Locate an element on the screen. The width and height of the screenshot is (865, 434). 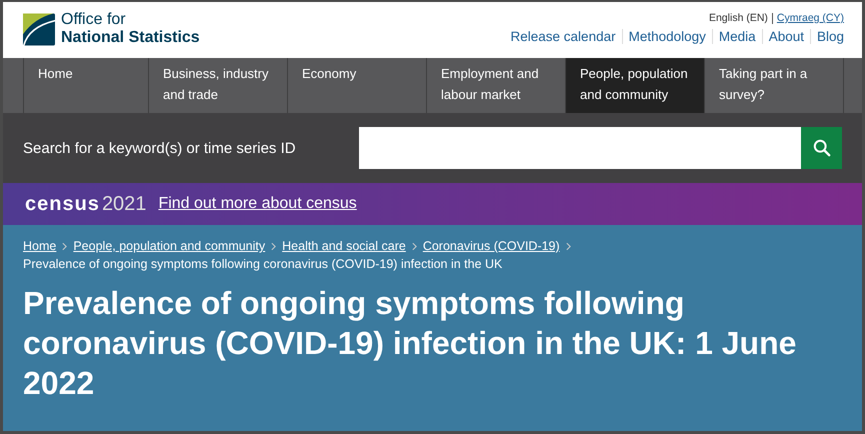
header-link: Media is located at coordinates (737, 36).